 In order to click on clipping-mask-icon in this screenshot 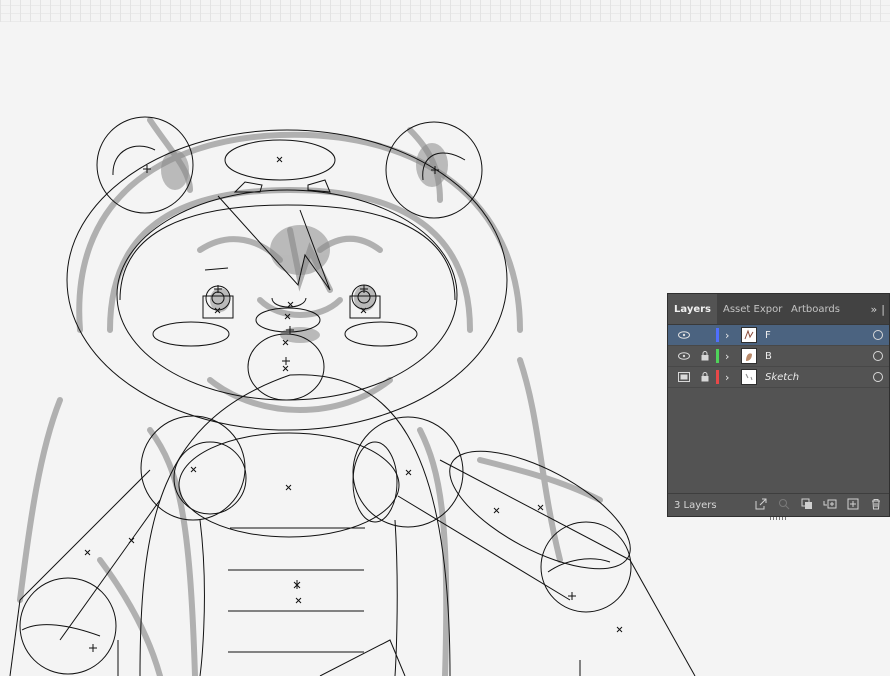, I will do `click(807, 504)`.